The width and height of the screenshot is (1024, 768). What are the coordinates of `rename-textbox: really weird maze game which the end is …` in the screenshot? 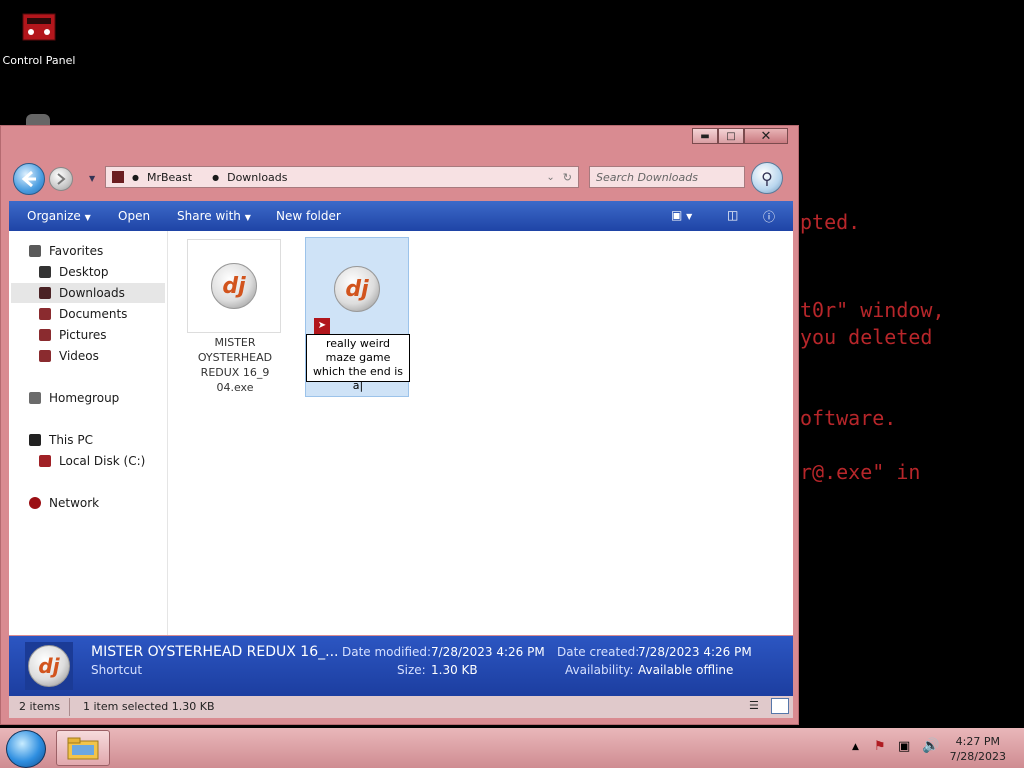 It's located at (358, 363).